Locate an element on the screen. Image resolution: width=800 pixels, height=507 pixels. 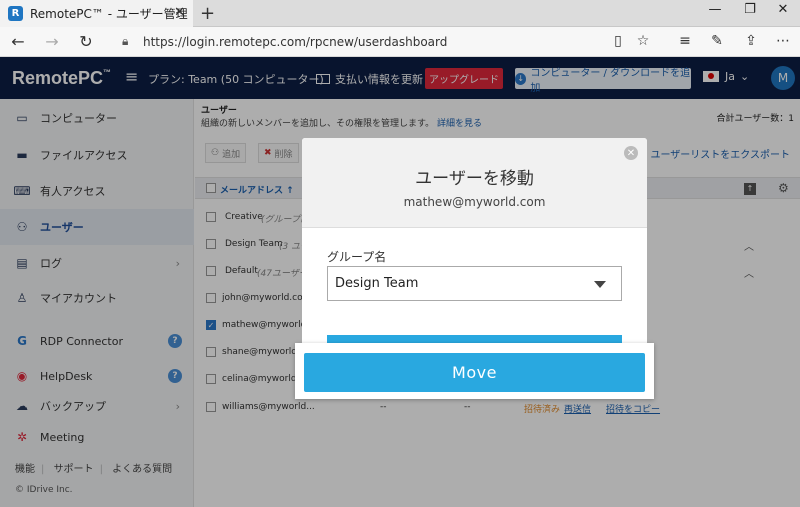
tab-title: RemotePC™ - ユーザー管理 is located at coordinates (109, 14).